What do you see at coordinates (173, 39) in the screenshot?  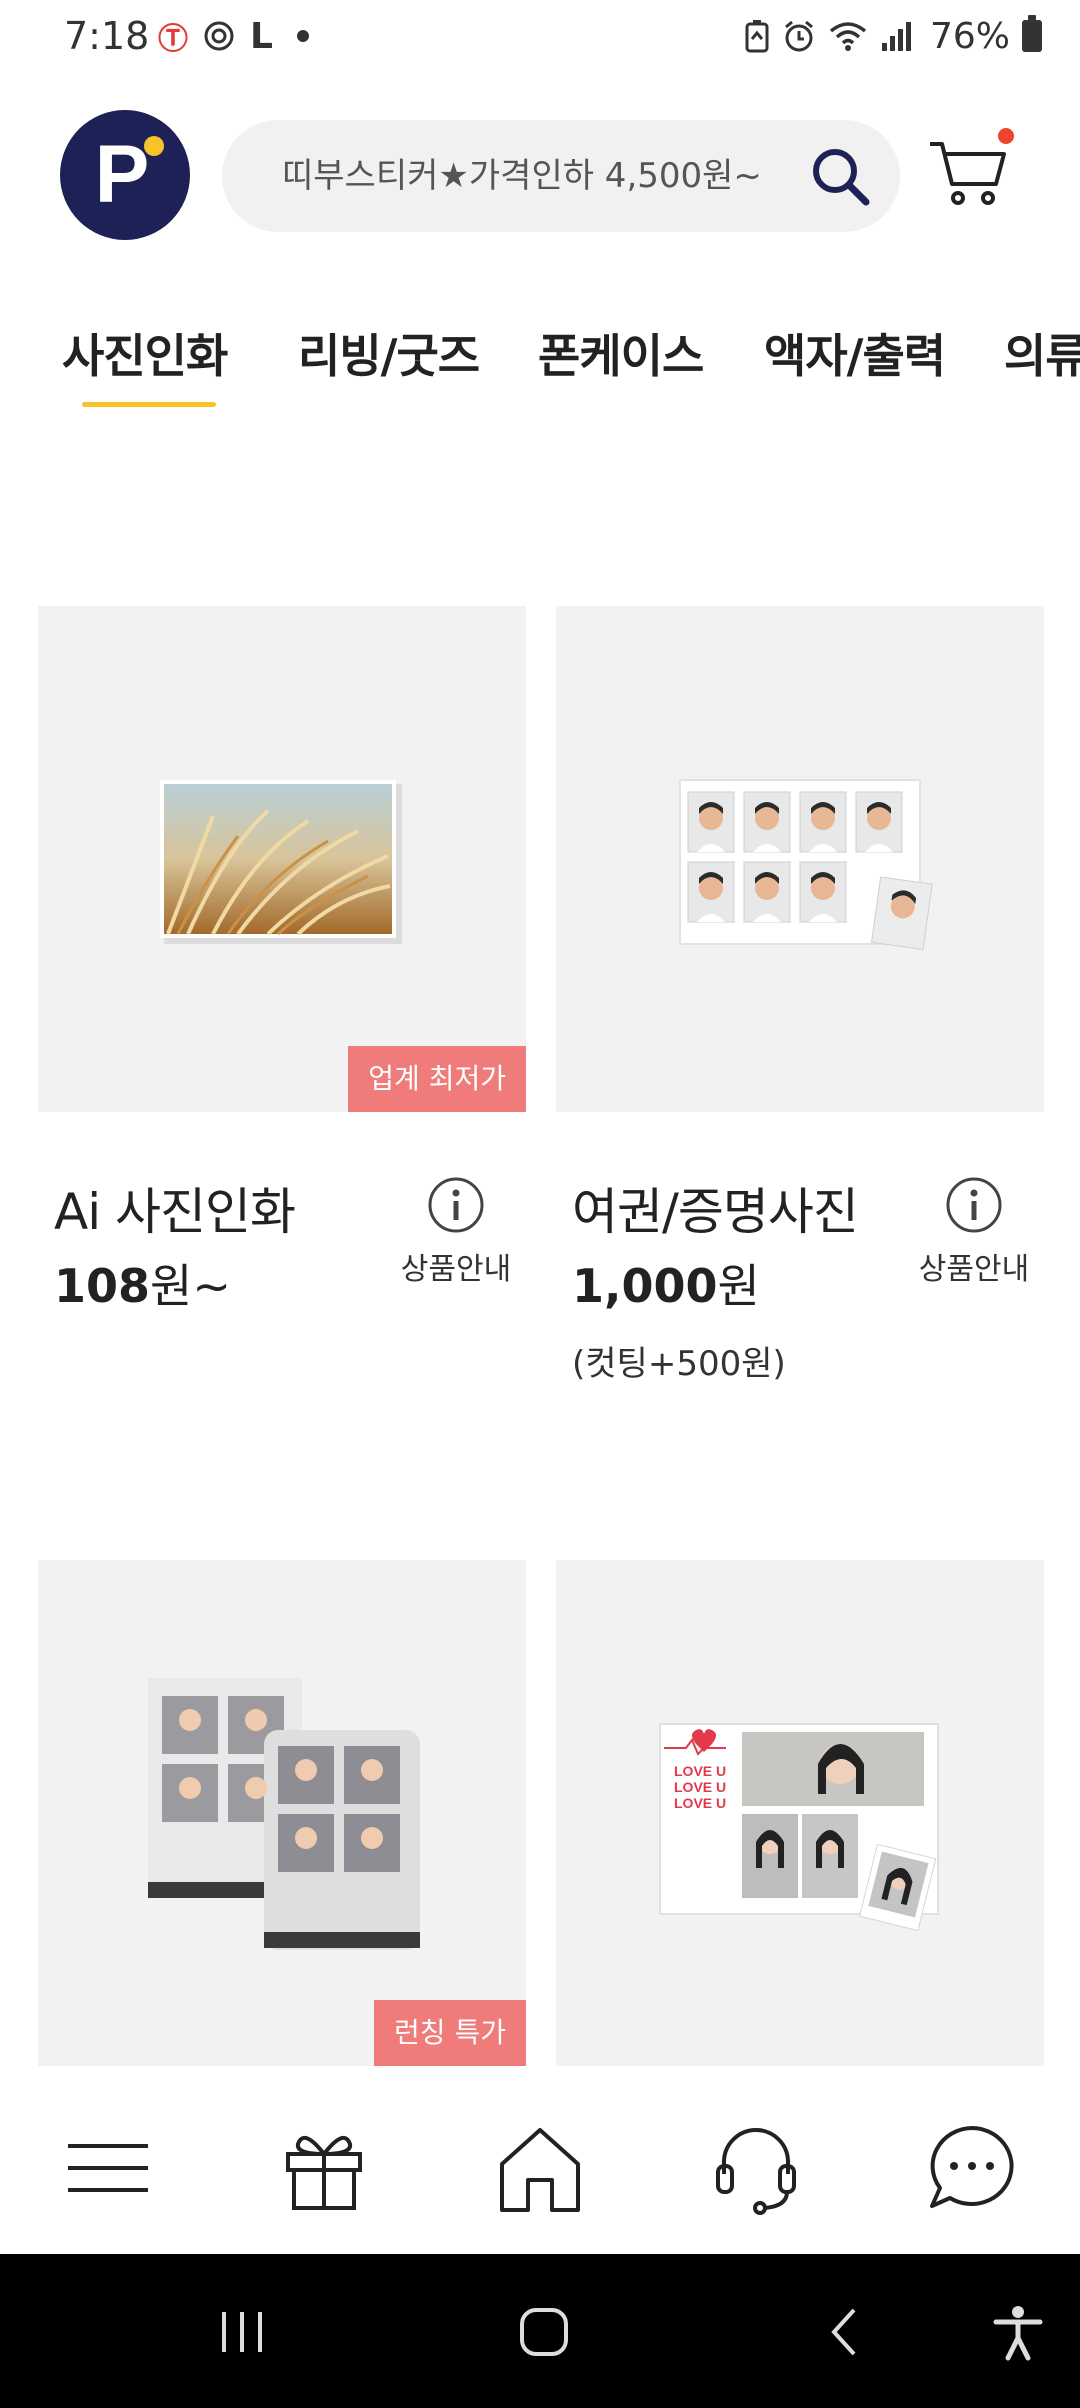 I see `t-icon: Ⓣ` at bounding box center [173, 39].